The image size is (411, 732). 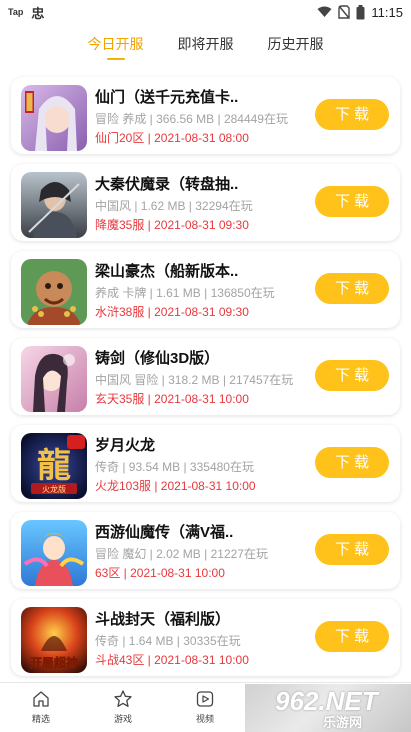 What do you see at coordinates (167, 97) in the screenshot?
I see `game-title: 仙门（送千元充值卡..` at bounding box center [167, 97].